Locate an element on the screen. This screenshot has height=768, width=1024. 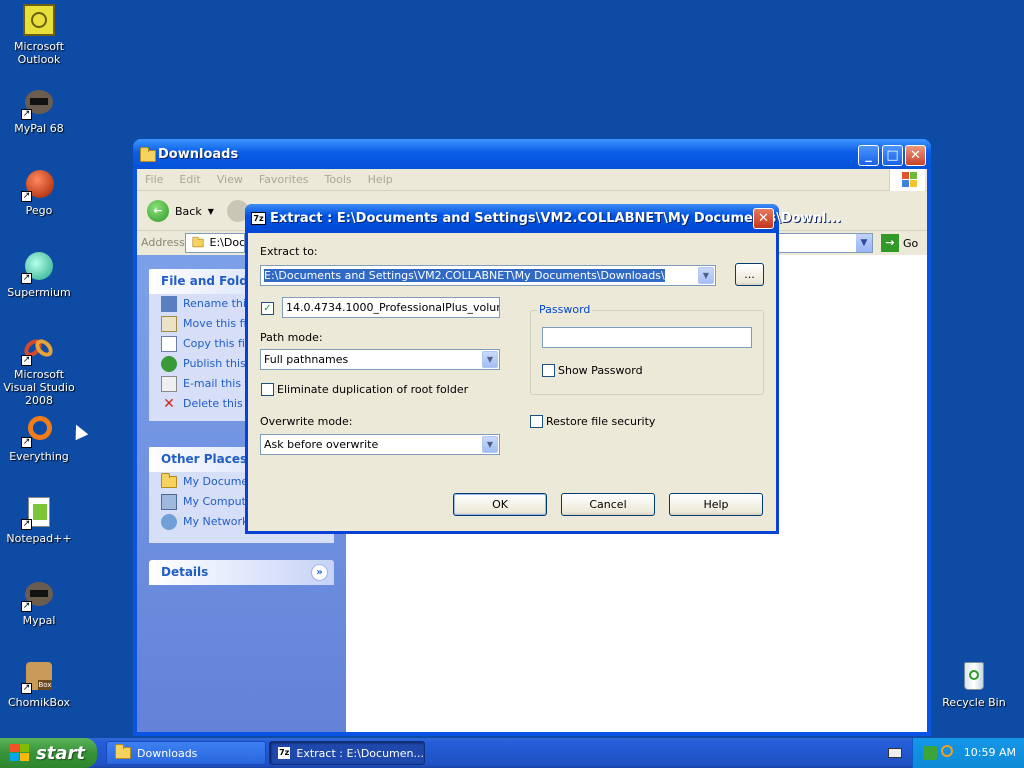
desktop-icon-recycle-bin: Recycle Bin is located at coordinates (974, 684).